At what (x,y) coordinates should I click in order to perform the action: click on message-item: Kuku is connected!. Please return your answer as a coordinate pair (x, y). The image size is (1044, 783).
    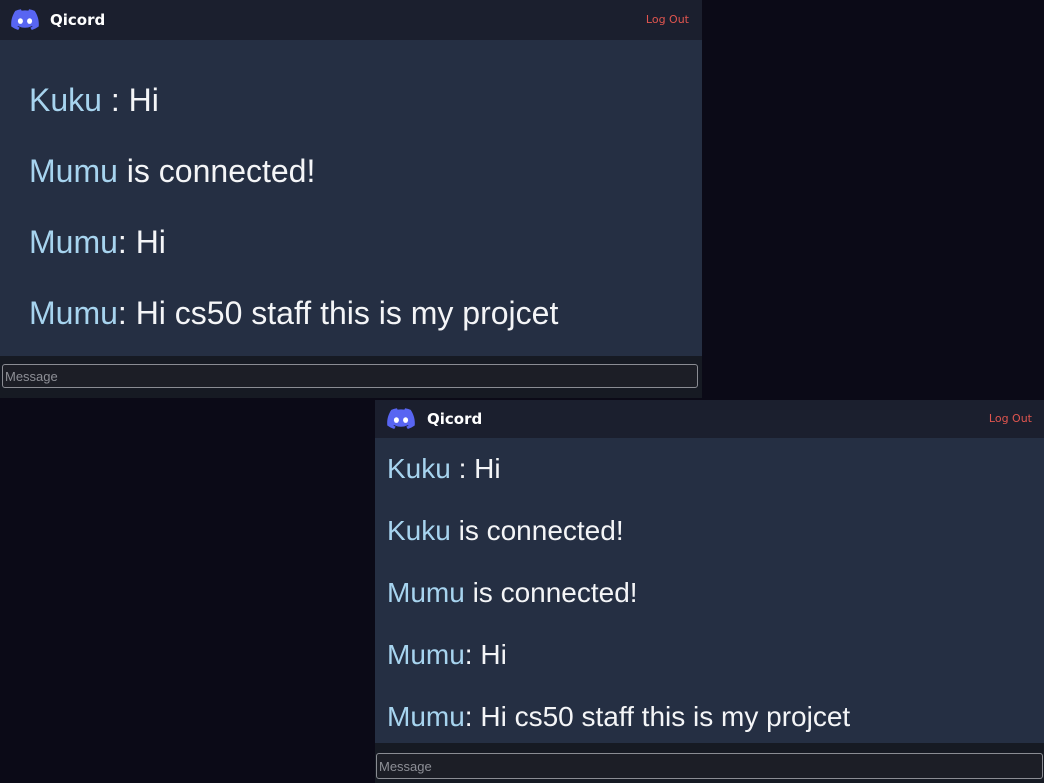
    Looking at the image, I should click on (709, 546).